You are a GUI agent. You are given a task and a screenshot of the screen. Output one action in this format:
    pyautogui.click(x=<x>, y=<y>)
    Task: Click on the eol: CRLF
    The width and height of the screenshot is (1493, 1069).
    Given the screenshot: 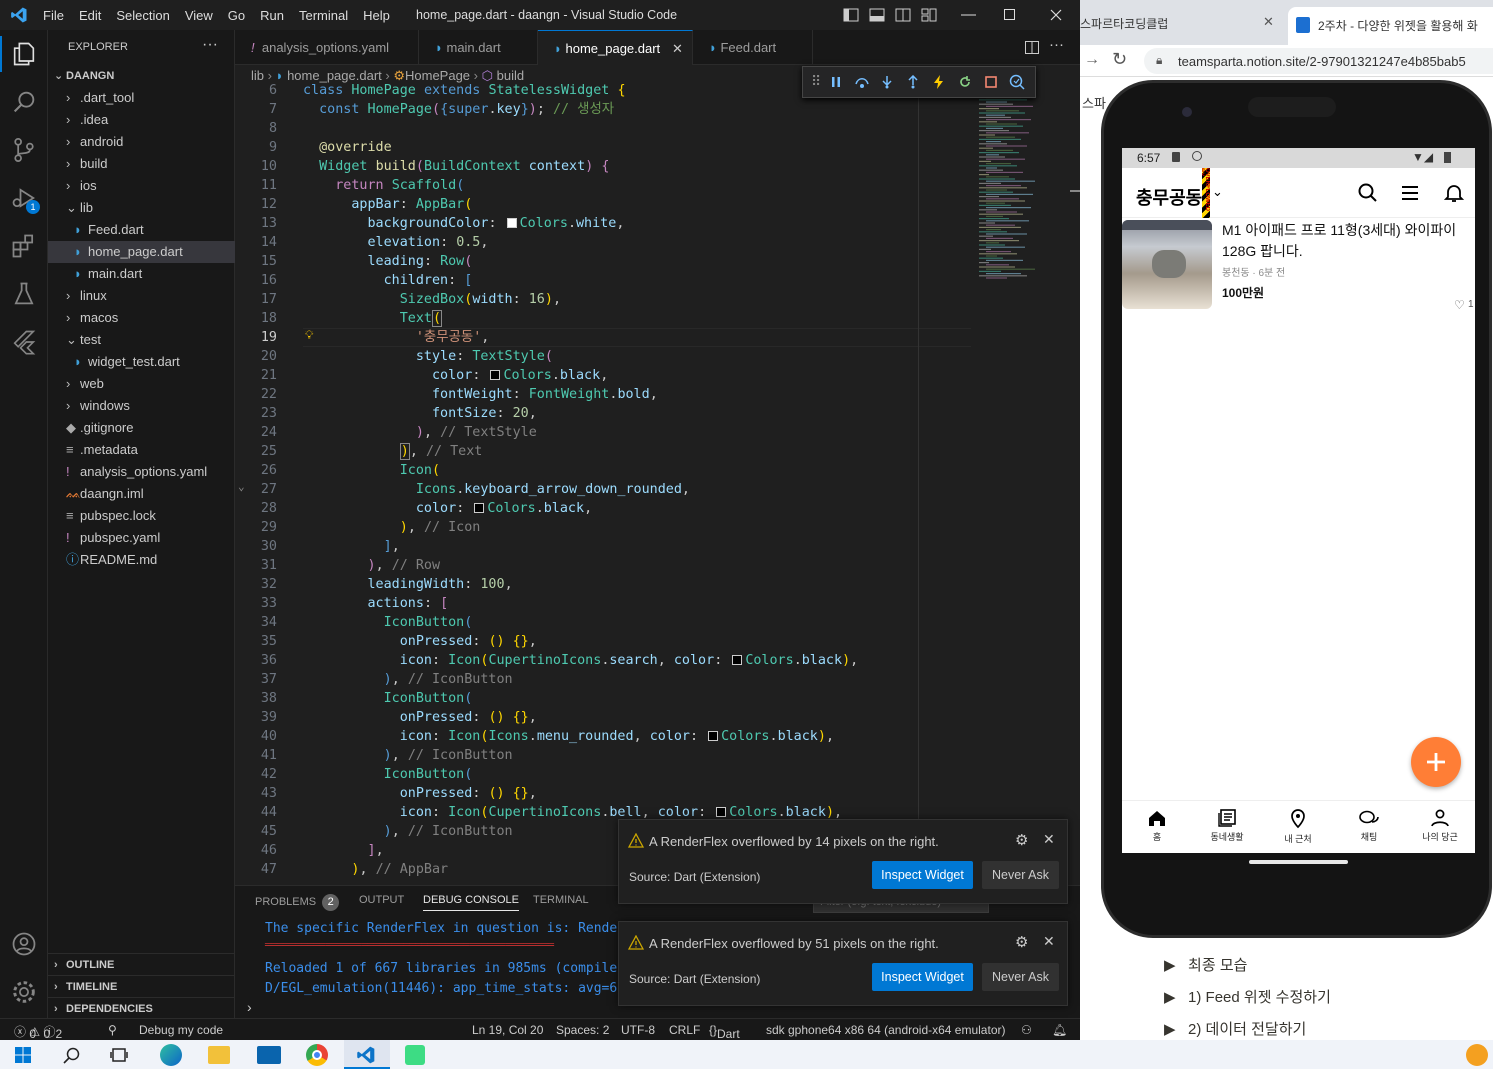 What is the action you would take?
    pyautogui.click(x=684, y=1030)
    